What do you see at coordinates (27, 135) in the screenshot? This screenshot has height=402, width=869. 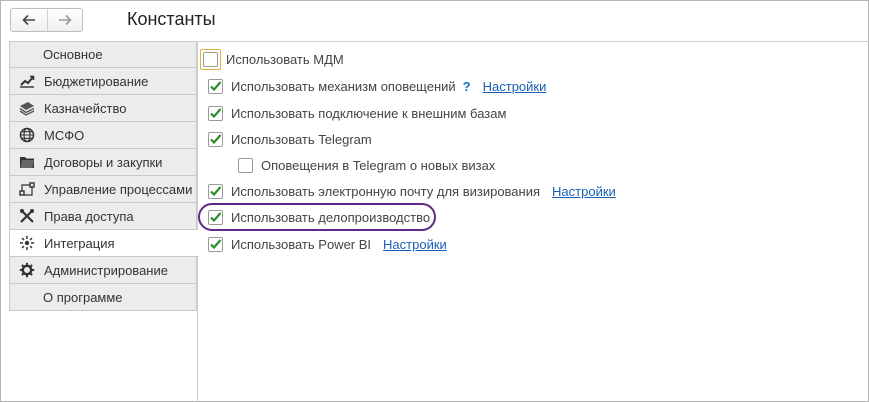 I see `globe-icon` at bounding box center [27, 135].